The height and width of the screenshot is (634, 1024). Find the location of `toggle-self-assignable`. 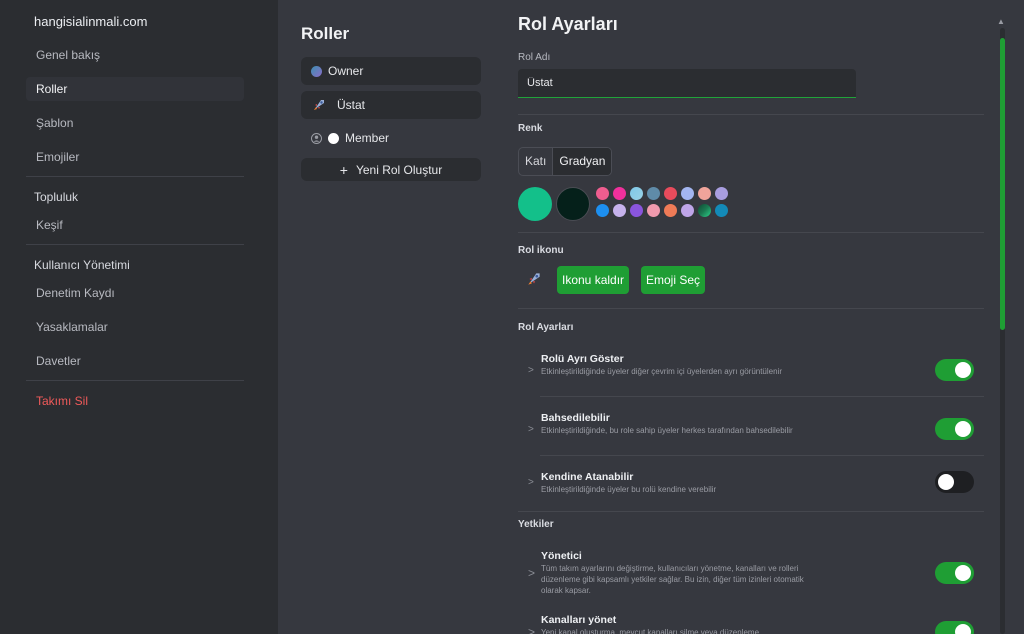

toggle-self-assignable is located at coordinates (954, 482).